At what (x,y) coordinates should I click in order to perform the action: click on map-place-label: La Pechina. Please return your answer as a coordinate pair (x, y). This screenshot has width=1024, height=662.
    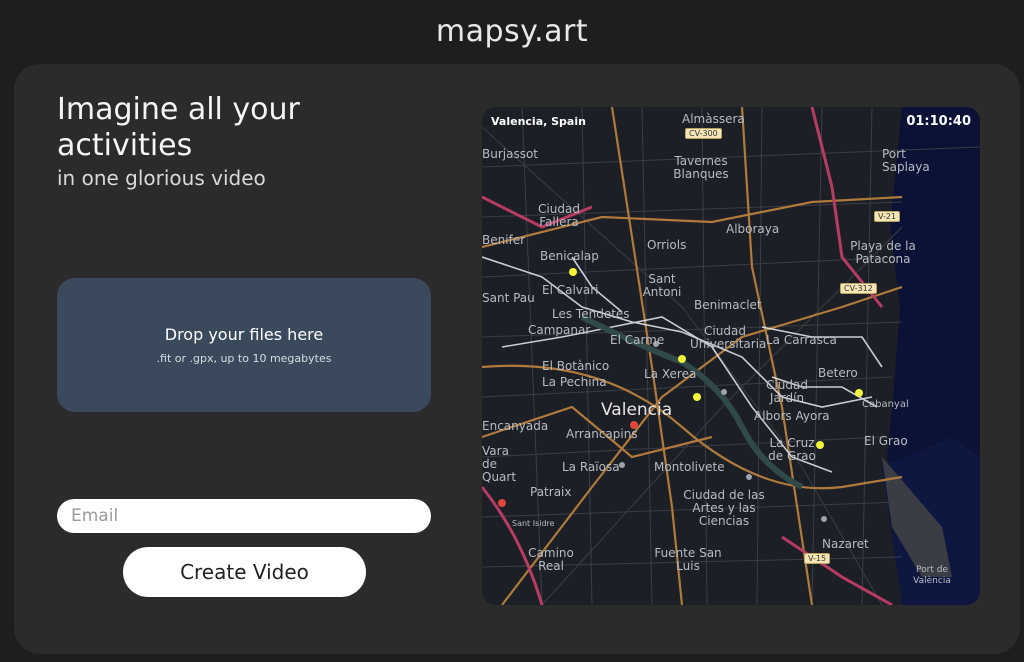
    Looking at the image, I should click on (574, 382).